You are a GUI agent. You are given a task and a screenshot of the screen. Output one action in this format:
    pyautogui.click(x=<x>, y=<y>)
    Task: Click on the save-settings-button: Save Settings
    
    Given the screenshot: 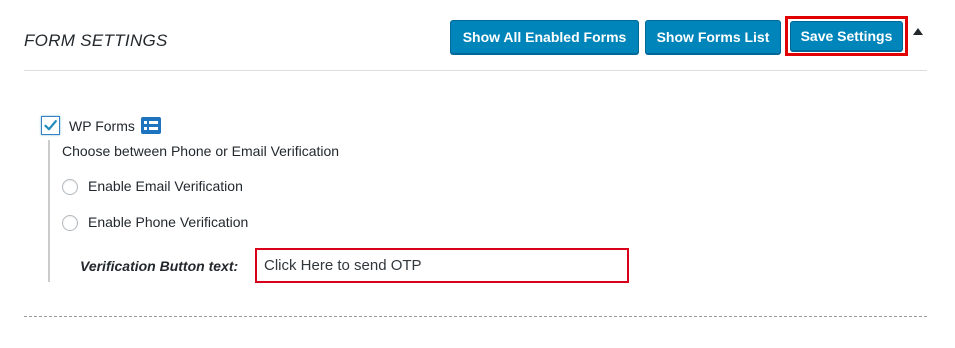 What is the action you would take?
    pyautogui.click(x=846, y=36)
    